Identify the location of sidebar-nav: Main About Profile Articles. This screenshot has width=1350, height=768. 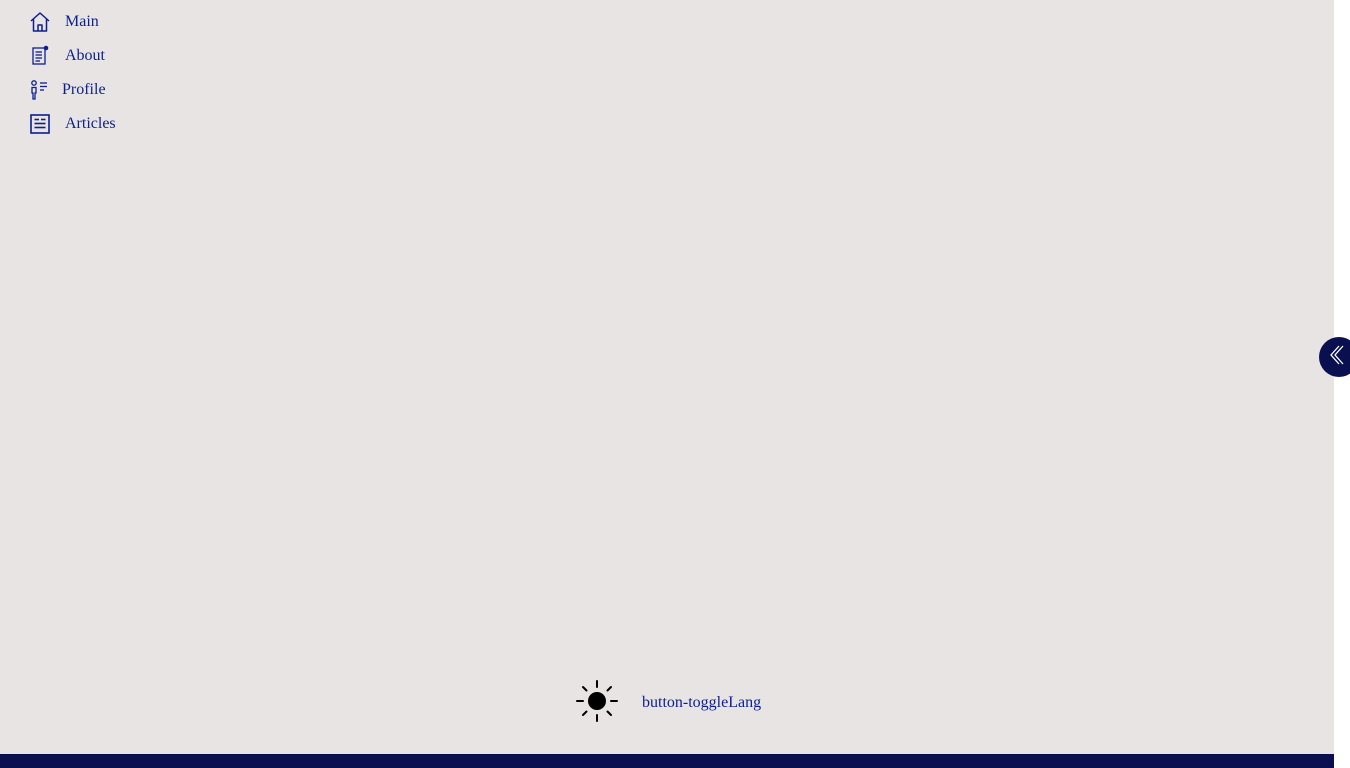
(72, 78).